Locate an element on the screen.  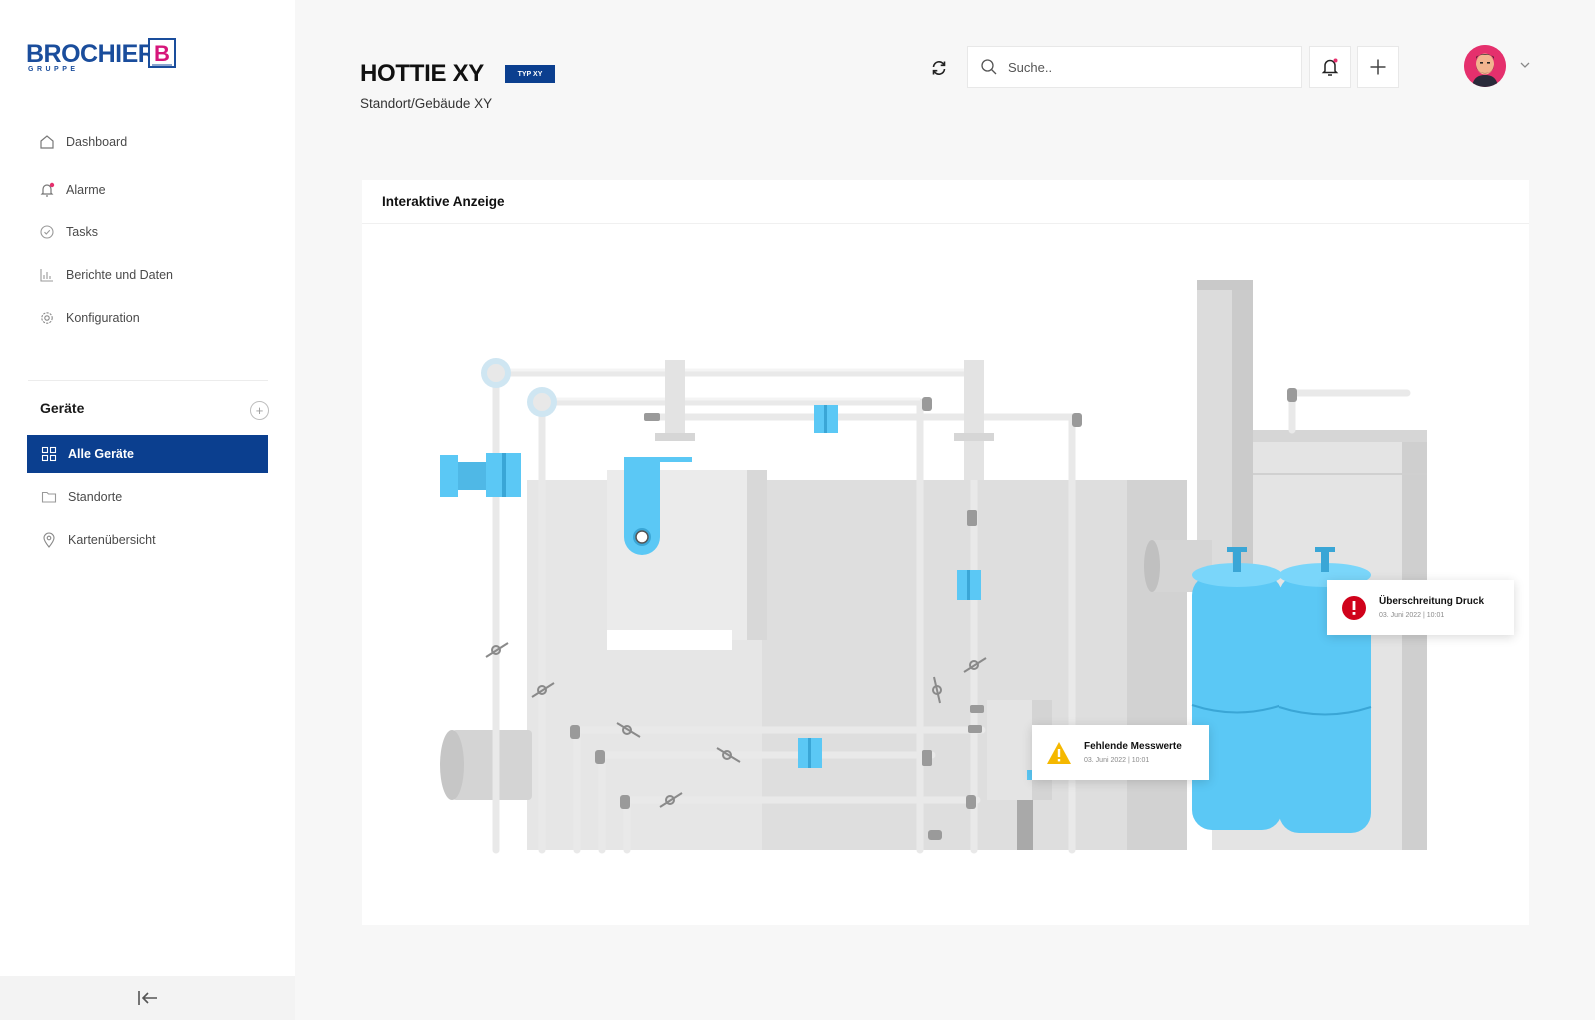
alert-title: Fehlende Messwerte is located at coordinates (1133, 746).